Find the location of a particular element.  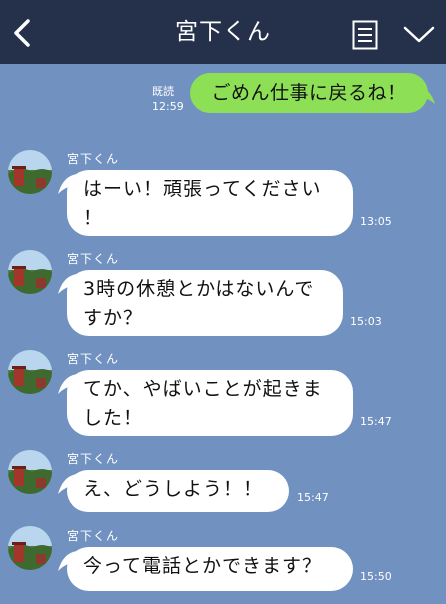

message-time: 13:05 is located at coordinates (376, 221).